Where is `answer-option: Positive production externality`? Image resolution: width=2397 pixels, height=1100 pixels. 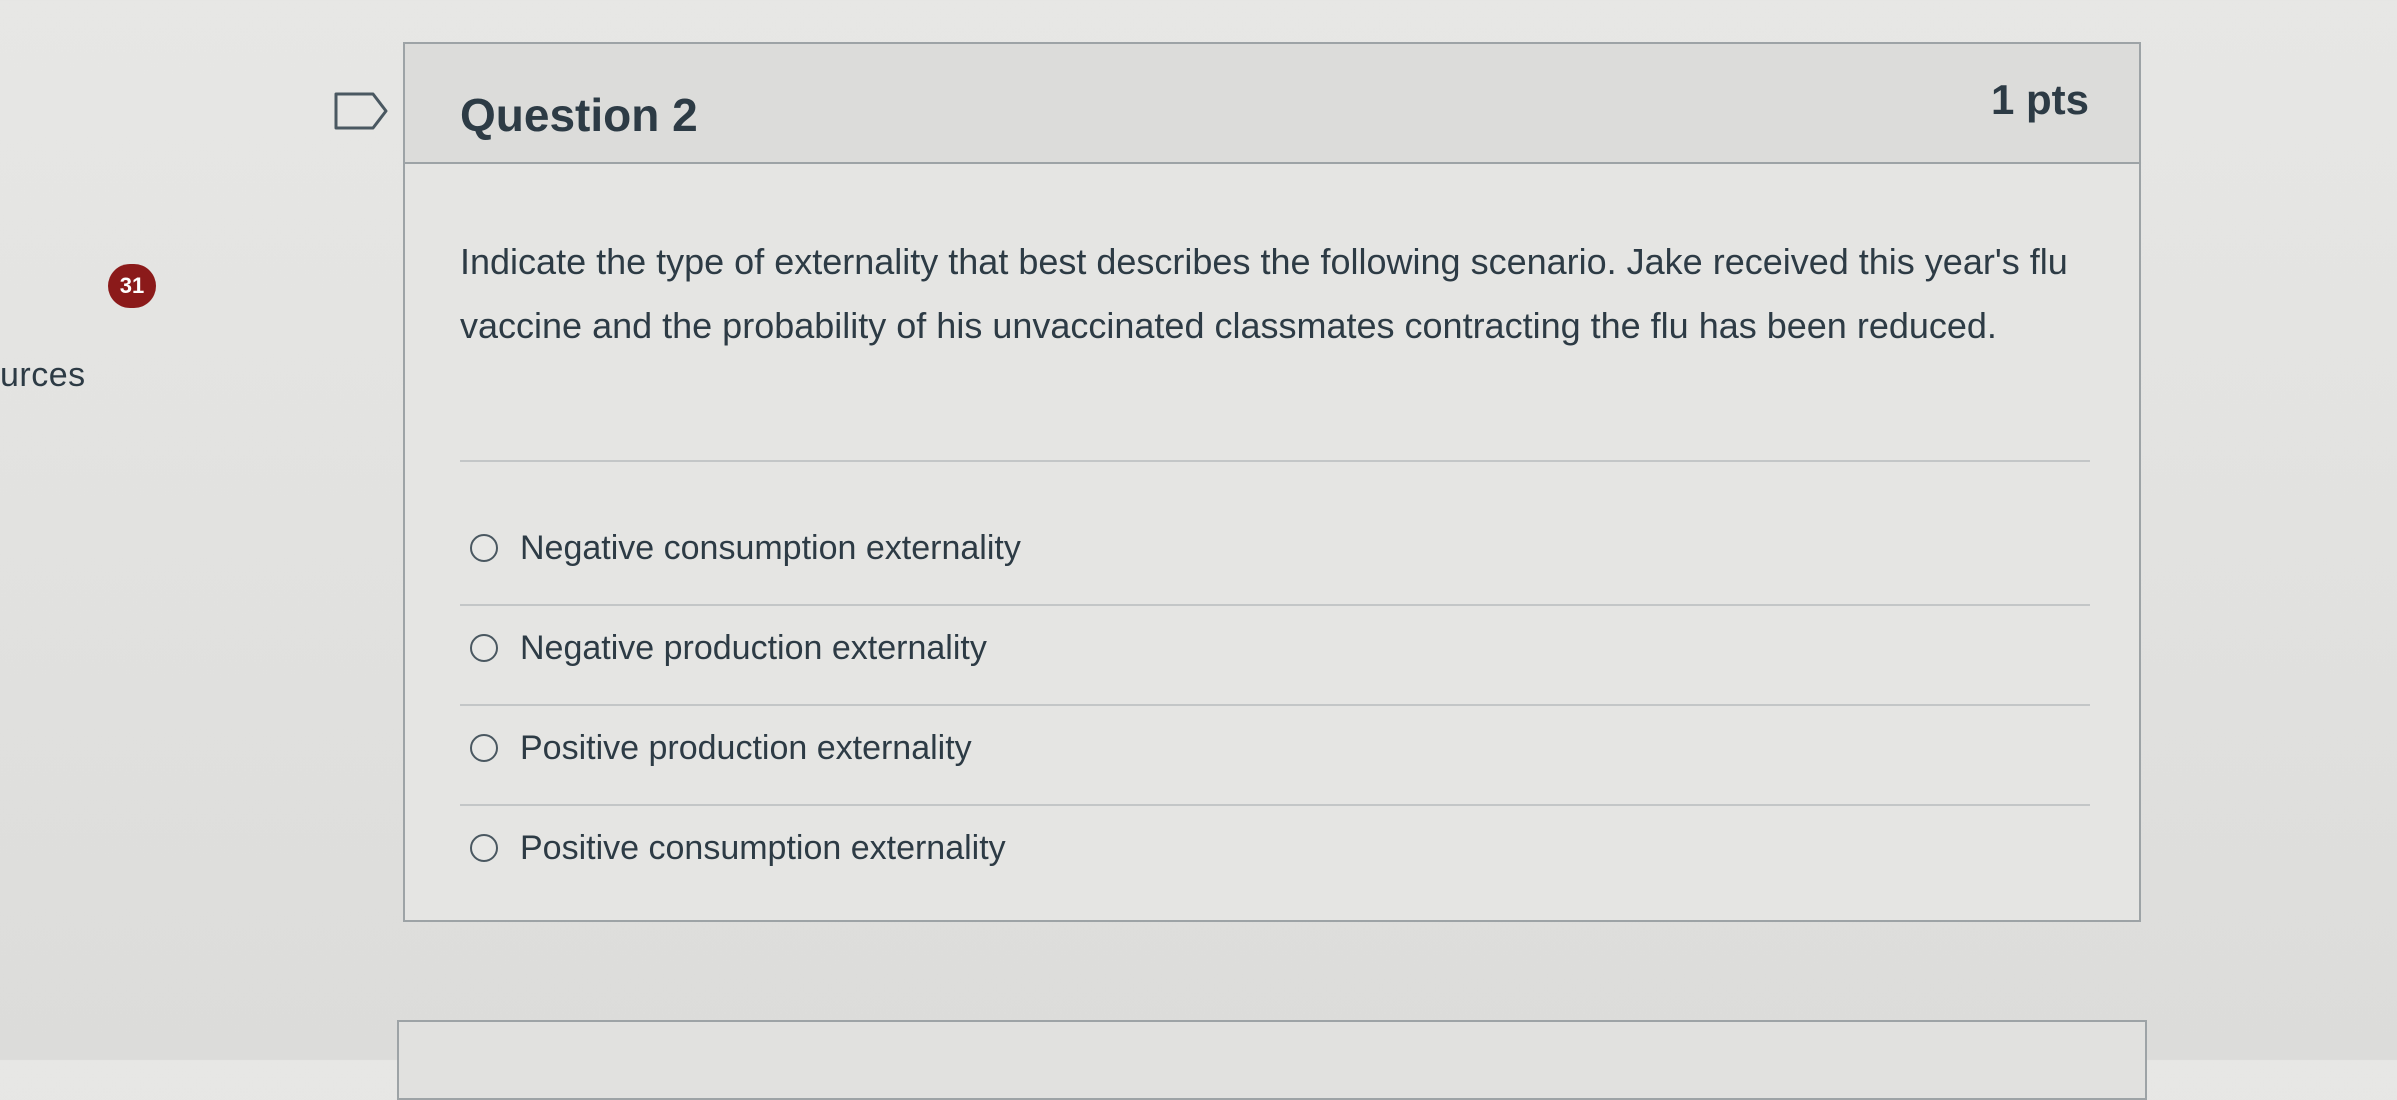 answer-option: Positive production externality is located at coordinates (721, 748).